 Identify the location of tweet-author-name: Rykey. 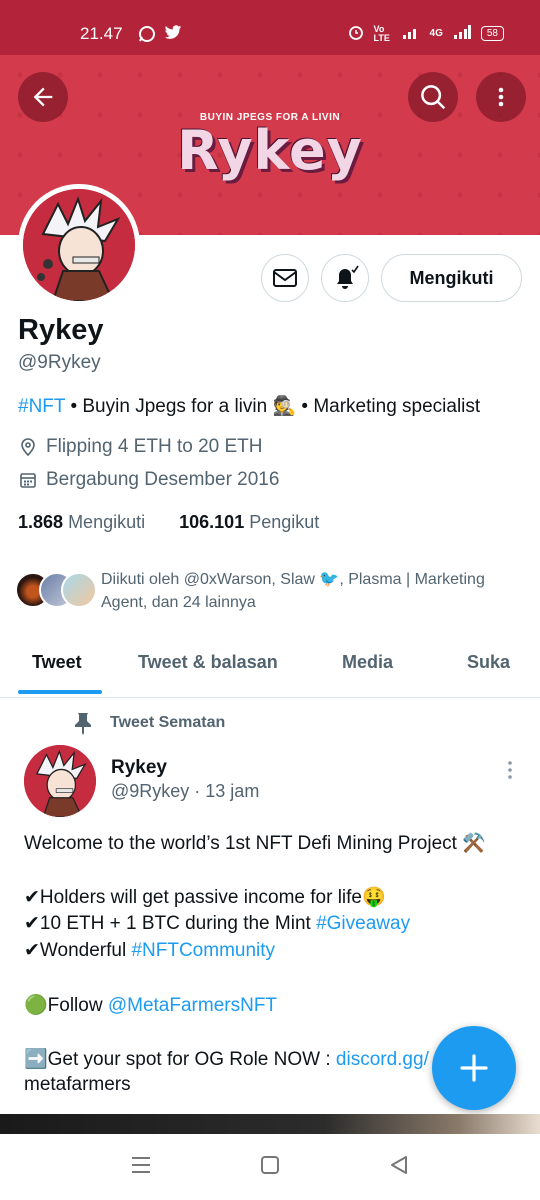
(139, 768).